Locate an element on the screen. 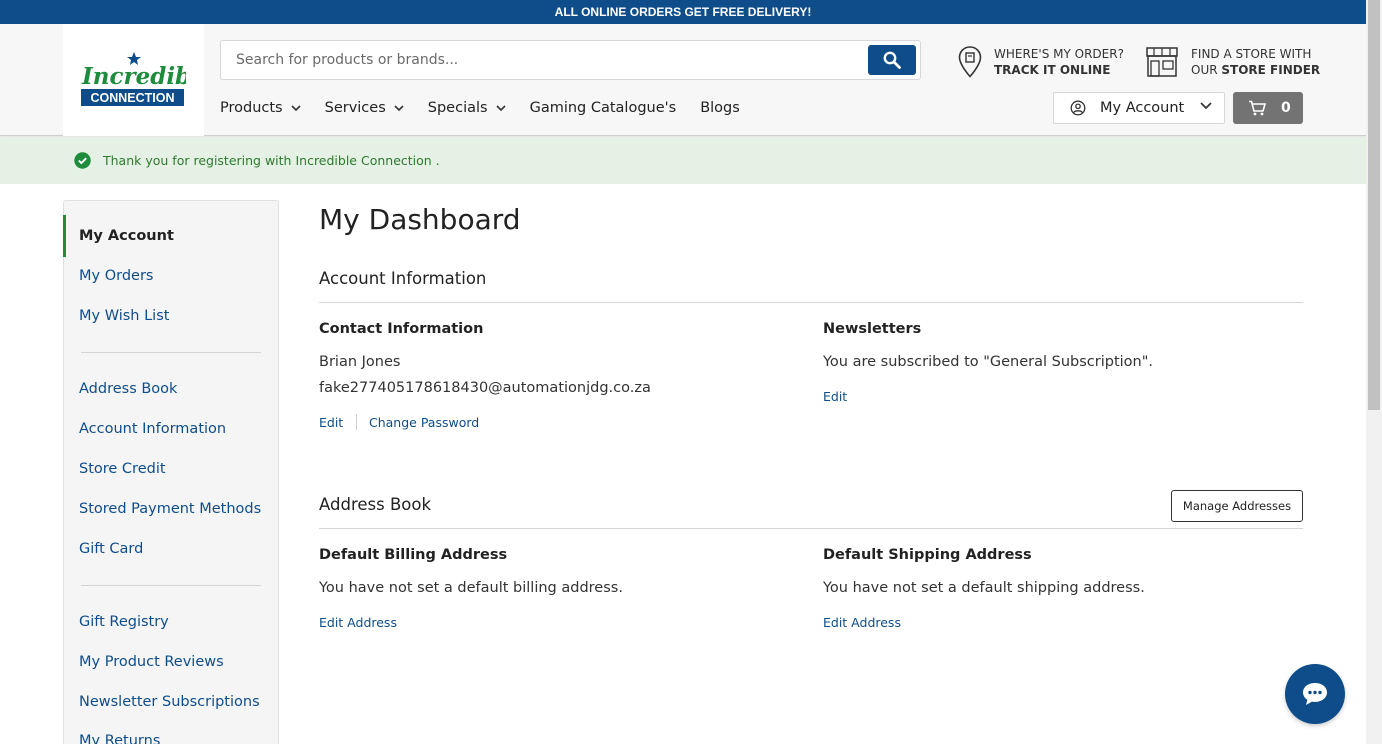  nav-blogs: Blogs is located at coordinates (720, 108).